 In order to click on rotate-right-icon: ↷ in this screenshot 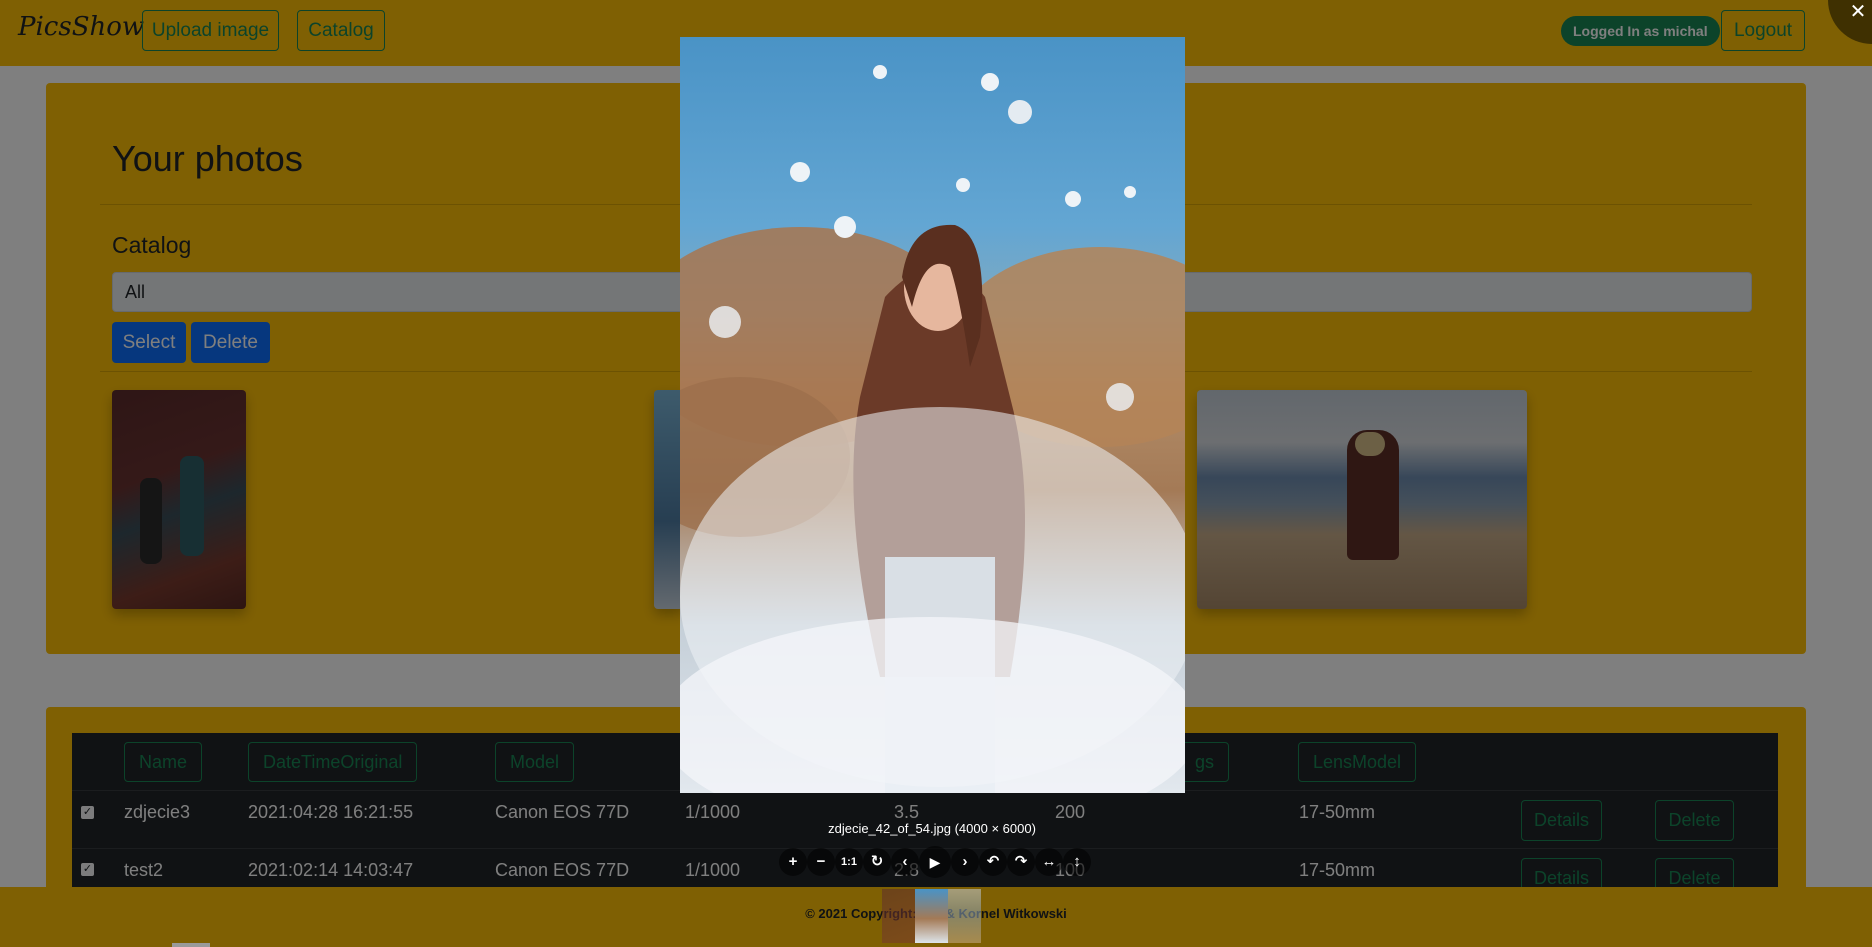, I will do `click(1021, 862)`.